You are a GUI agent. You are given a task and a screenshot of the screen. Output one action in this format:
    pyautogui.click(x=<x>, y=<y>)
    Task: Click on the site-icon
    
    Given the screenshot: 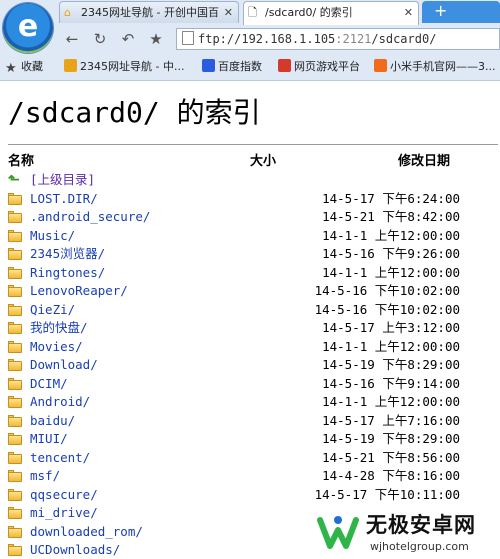 What is the action you would take?
    pyautogui.click(x=70, y=65)
    